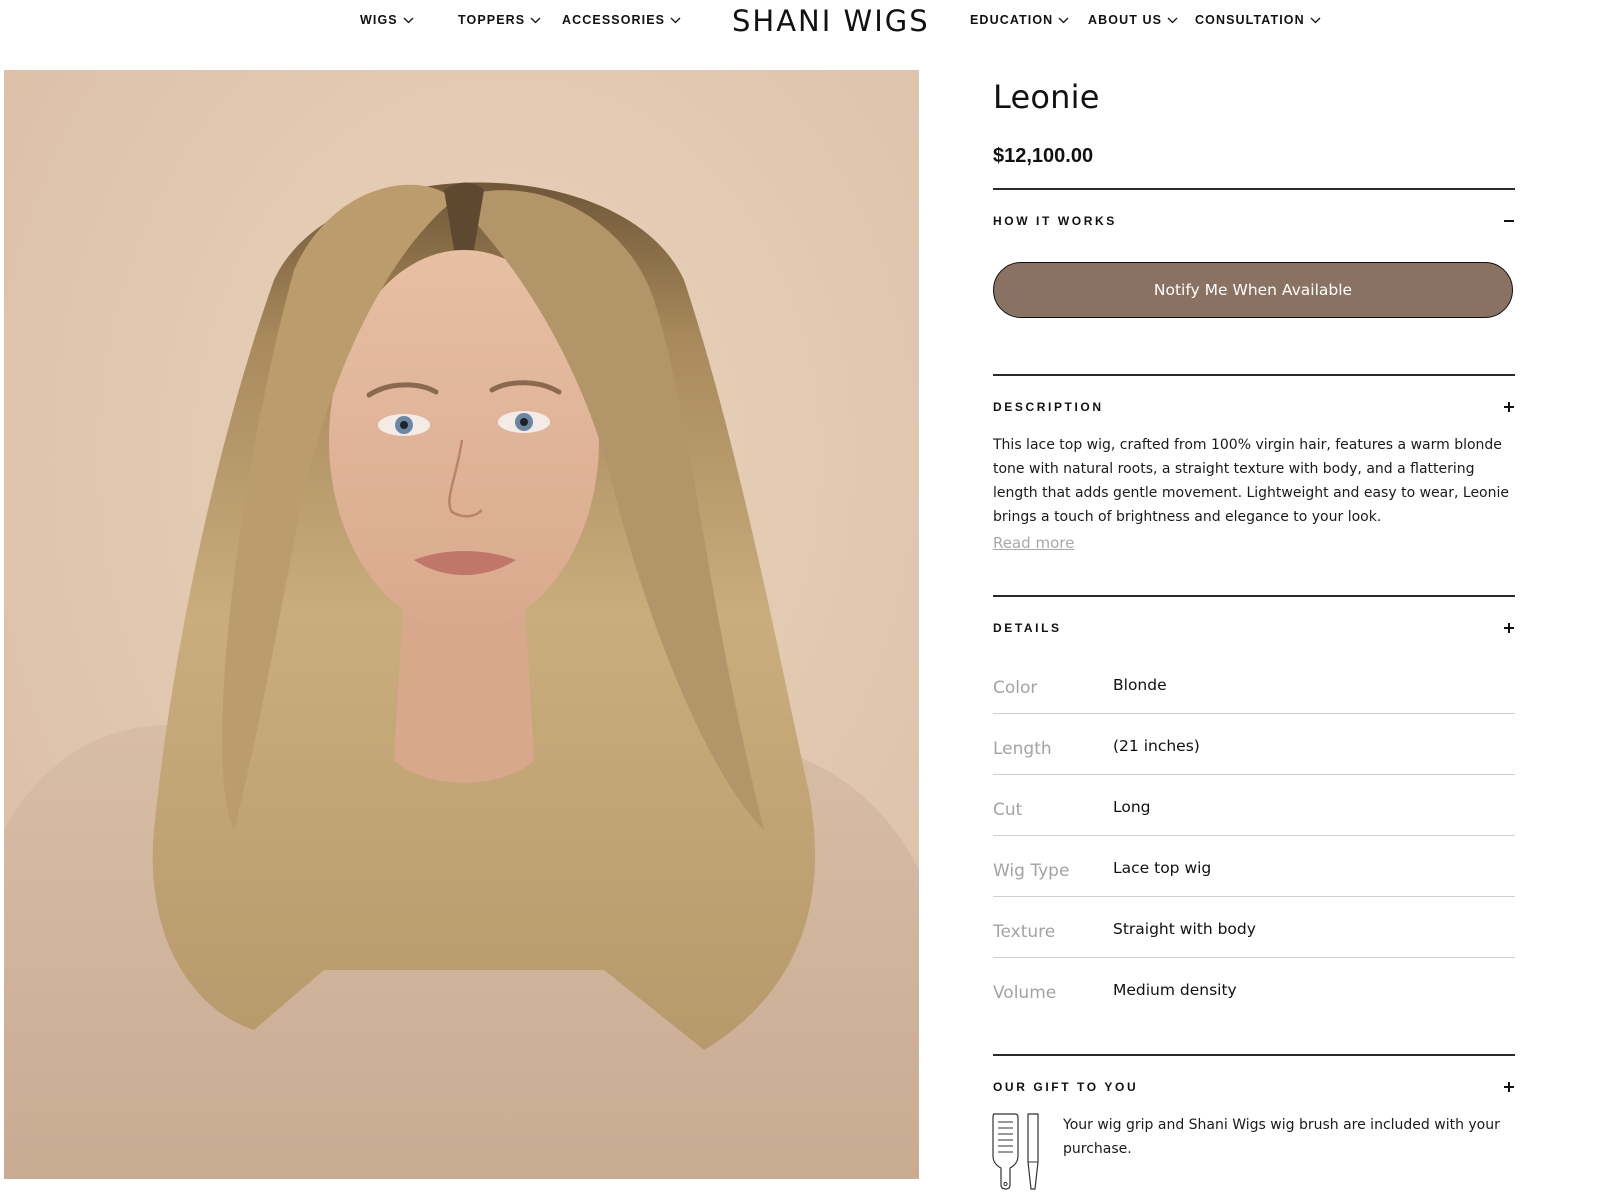 The height and width of the screenshot is (1195, 1602). What do you see at coordinates (1162, 868) in the screenshot?
I see `detail-value: Lace top wig` at bounding box center [1162, 868].